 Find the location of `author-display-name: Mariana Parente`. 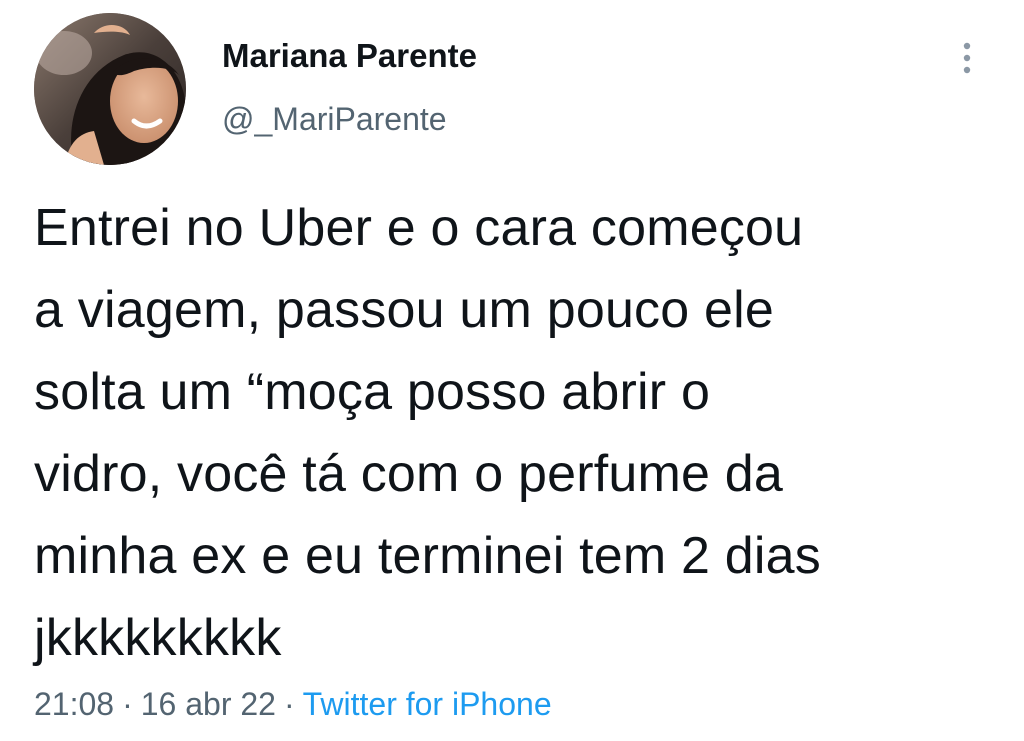

author-display-name: Mariana Parente is located at coordinates (349, 56).